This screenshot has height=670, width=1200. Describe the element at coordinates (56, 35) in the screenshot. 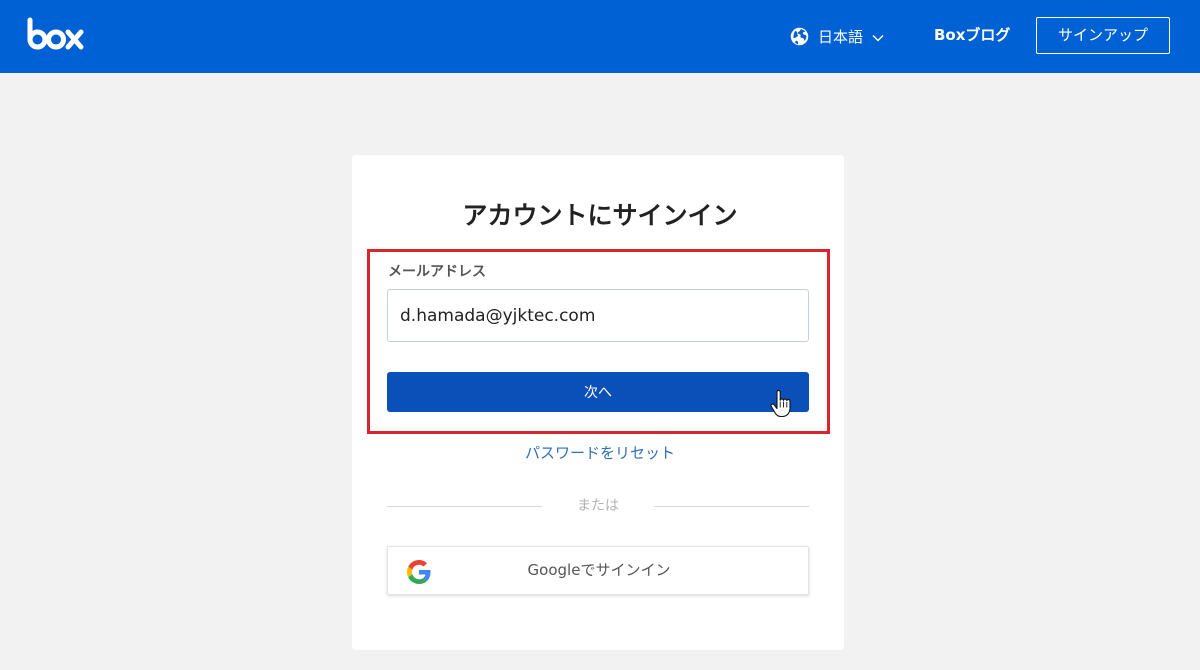

I see `box-logo-icon` at that location.